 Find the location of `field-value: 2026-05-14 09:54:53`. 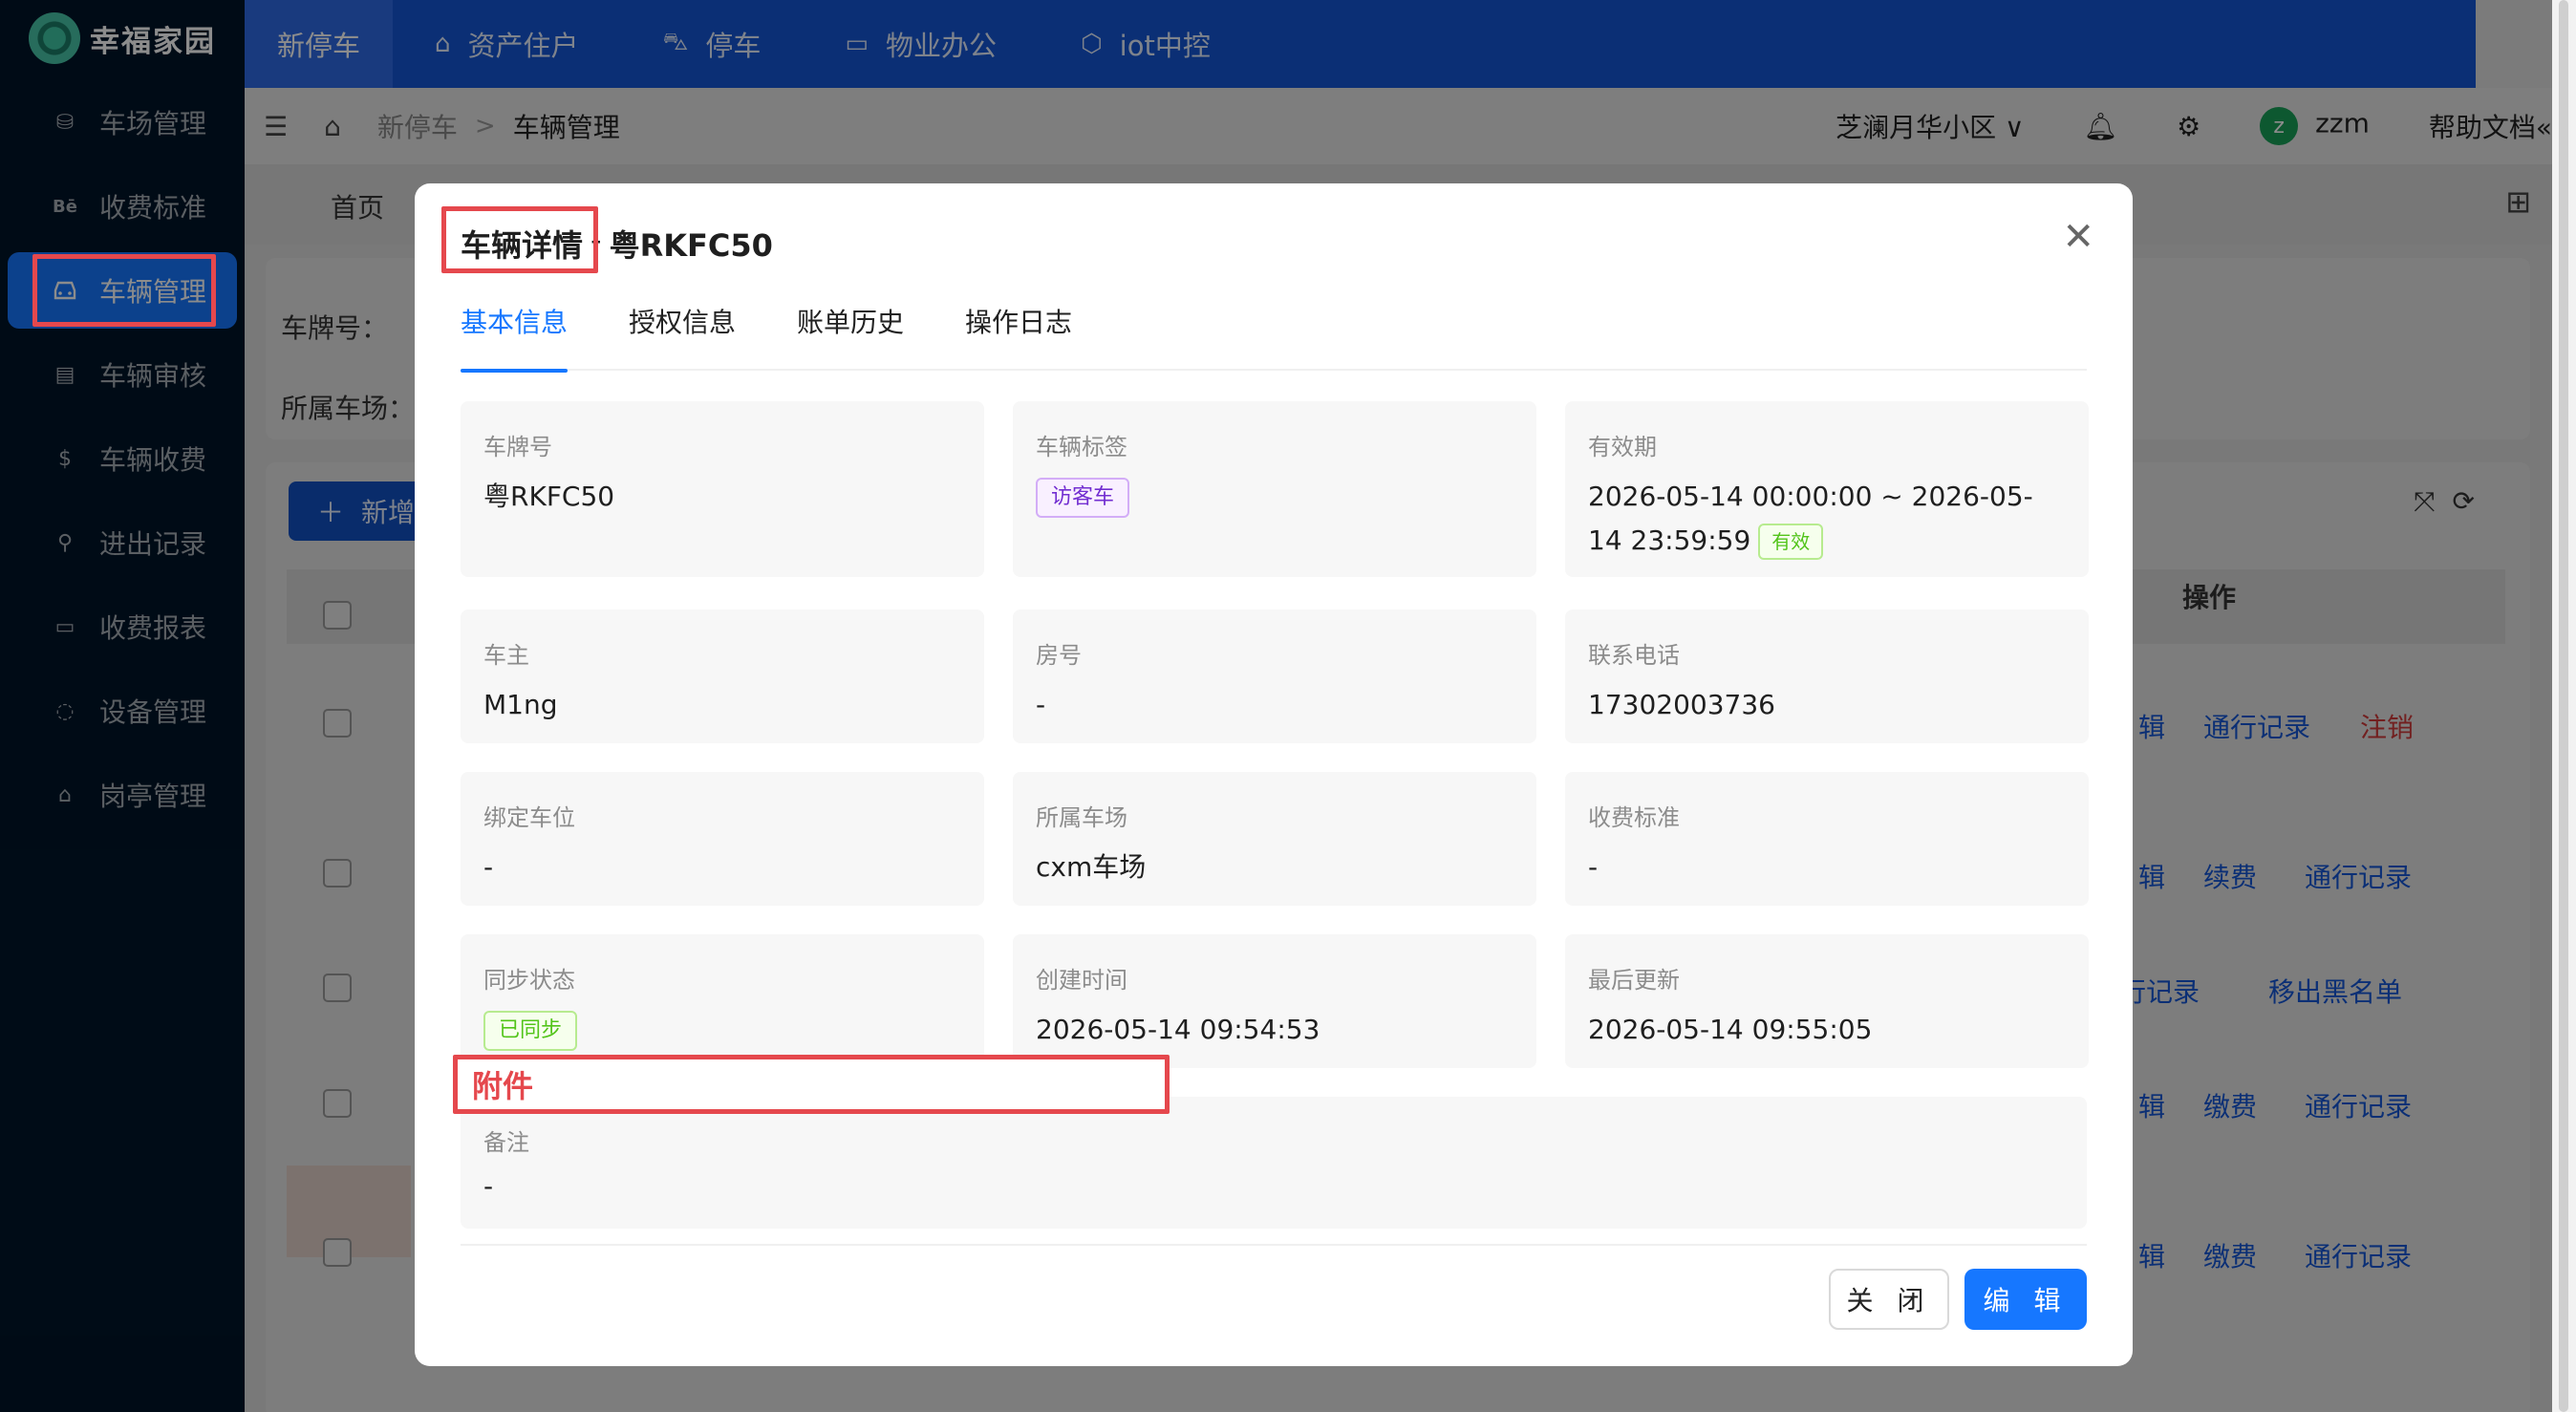

field-value: 2026-05-14 09:54:53 is located at coordinates (1178, 1029).